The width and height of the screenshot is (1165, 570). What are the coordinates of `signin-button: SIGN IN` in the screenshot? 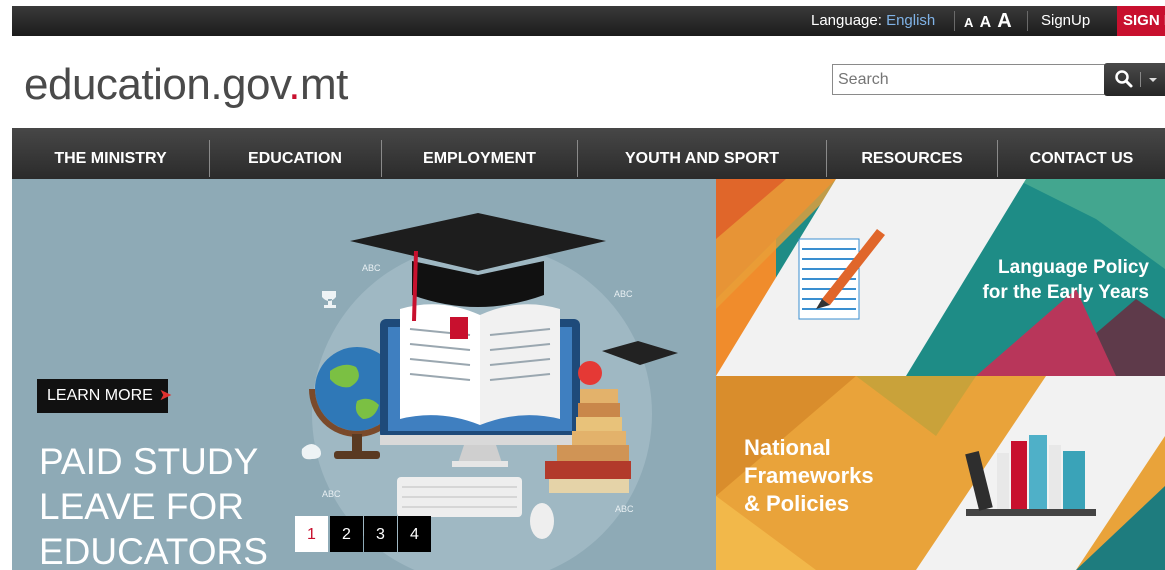 It's located at (1141, 21).